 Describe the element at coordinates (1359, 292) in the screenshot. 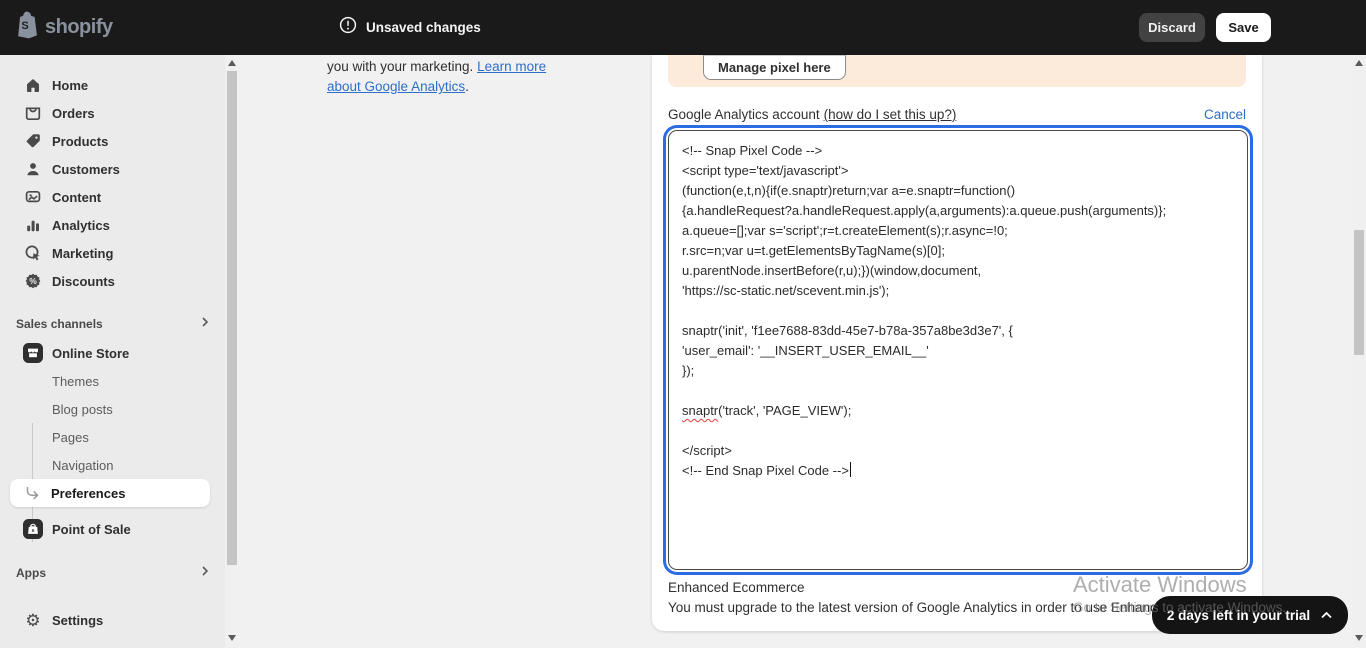

I see `page-scrollbar-thumb` at that location.